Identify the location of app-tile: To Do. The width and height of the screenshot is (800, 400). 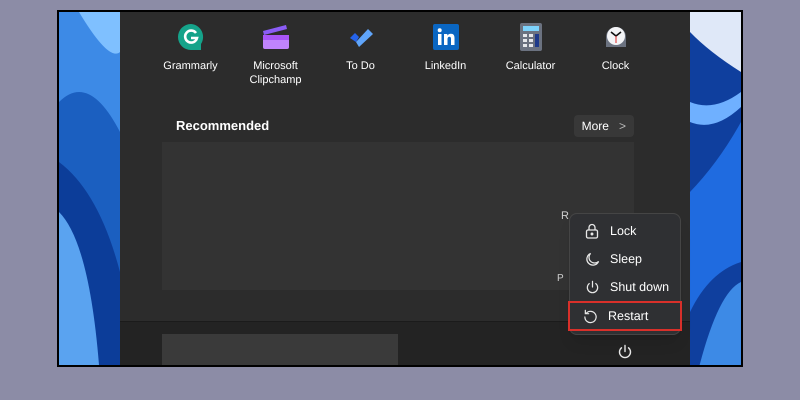
(360, 66).